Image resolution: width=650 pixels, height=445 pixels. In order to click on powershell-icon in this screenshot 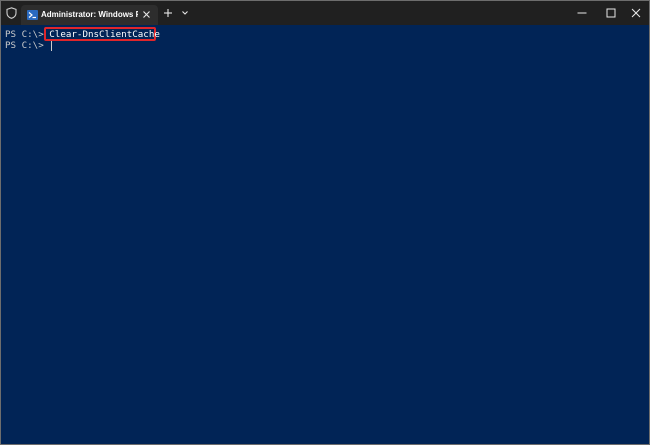, I will do `click(32, 15)`.